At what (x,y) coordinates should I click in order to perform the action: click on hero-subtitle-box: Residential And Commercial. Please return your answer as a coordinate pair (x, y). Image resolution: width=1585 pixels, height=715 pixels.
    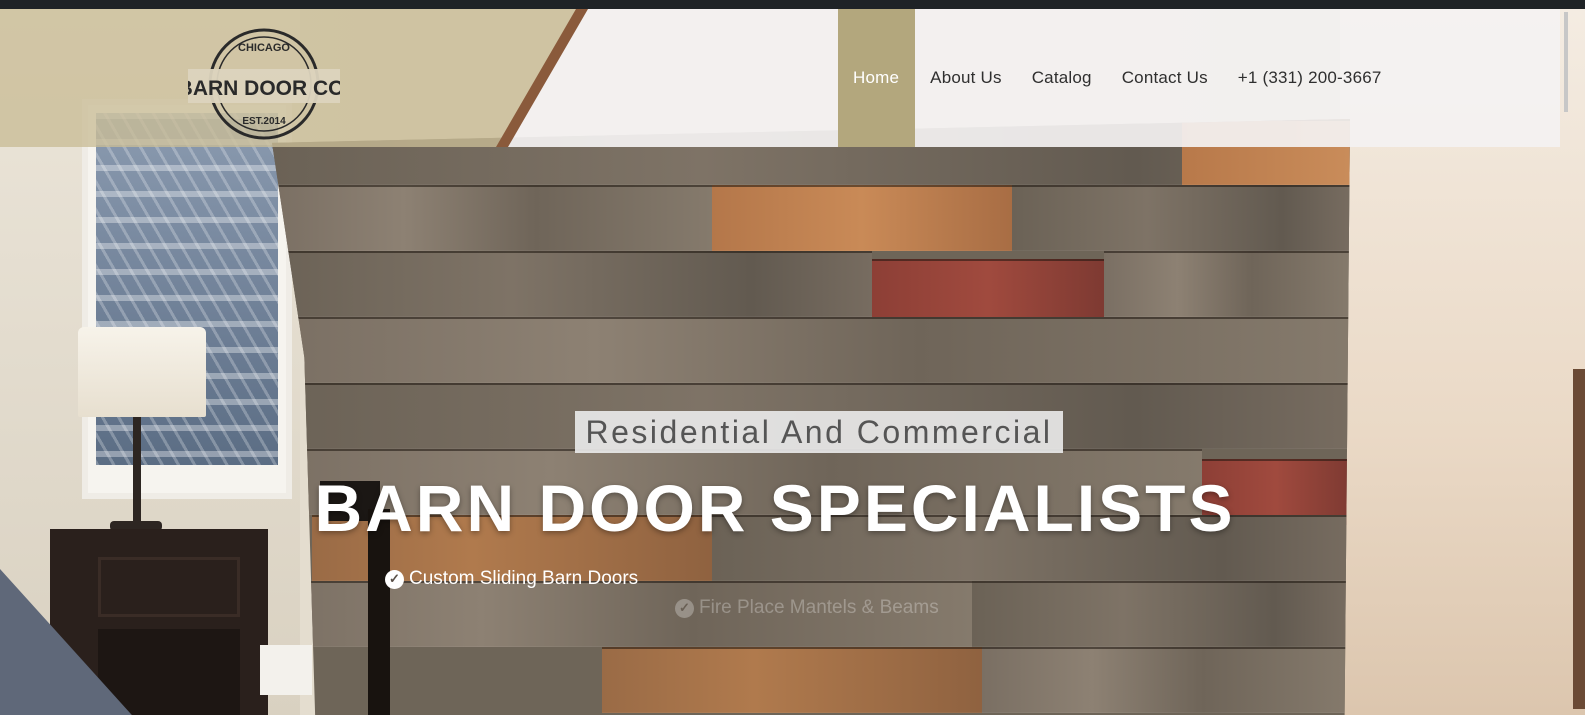
    Looking at the image, I should click on (819, 432).